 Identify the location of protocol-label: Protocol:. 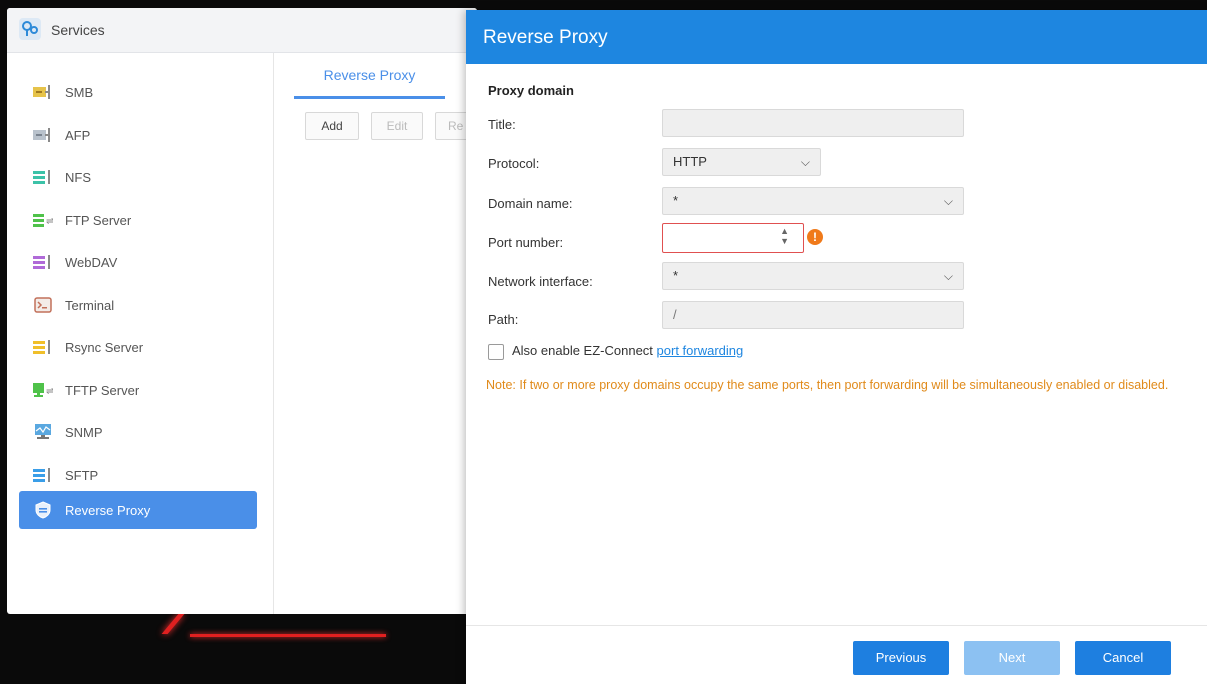
(514, 163).